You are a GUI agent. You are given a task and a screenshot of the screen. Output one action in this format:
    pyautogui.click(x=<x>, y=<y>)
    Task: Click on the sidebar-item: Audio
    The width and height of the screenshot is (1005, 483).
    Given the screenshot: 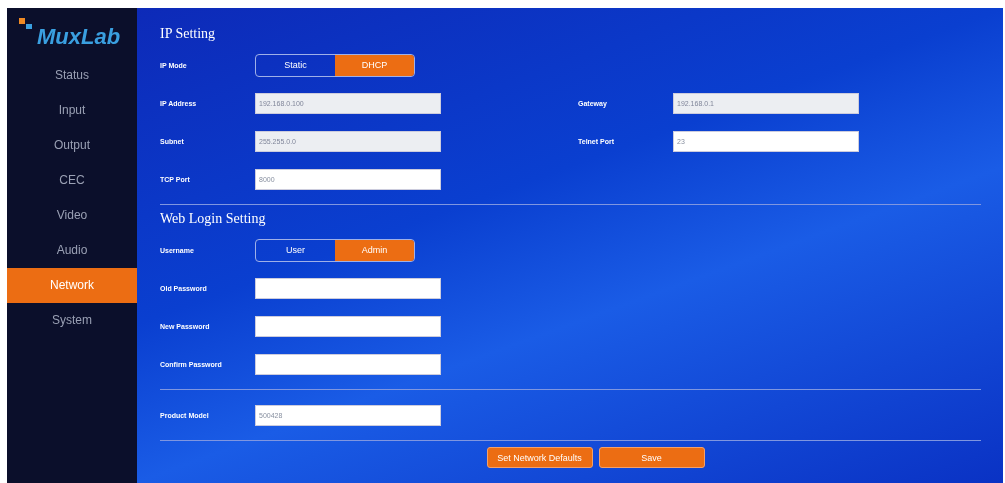 What is the action you would take?
    pyautogui.click(x=72, y=250)
    